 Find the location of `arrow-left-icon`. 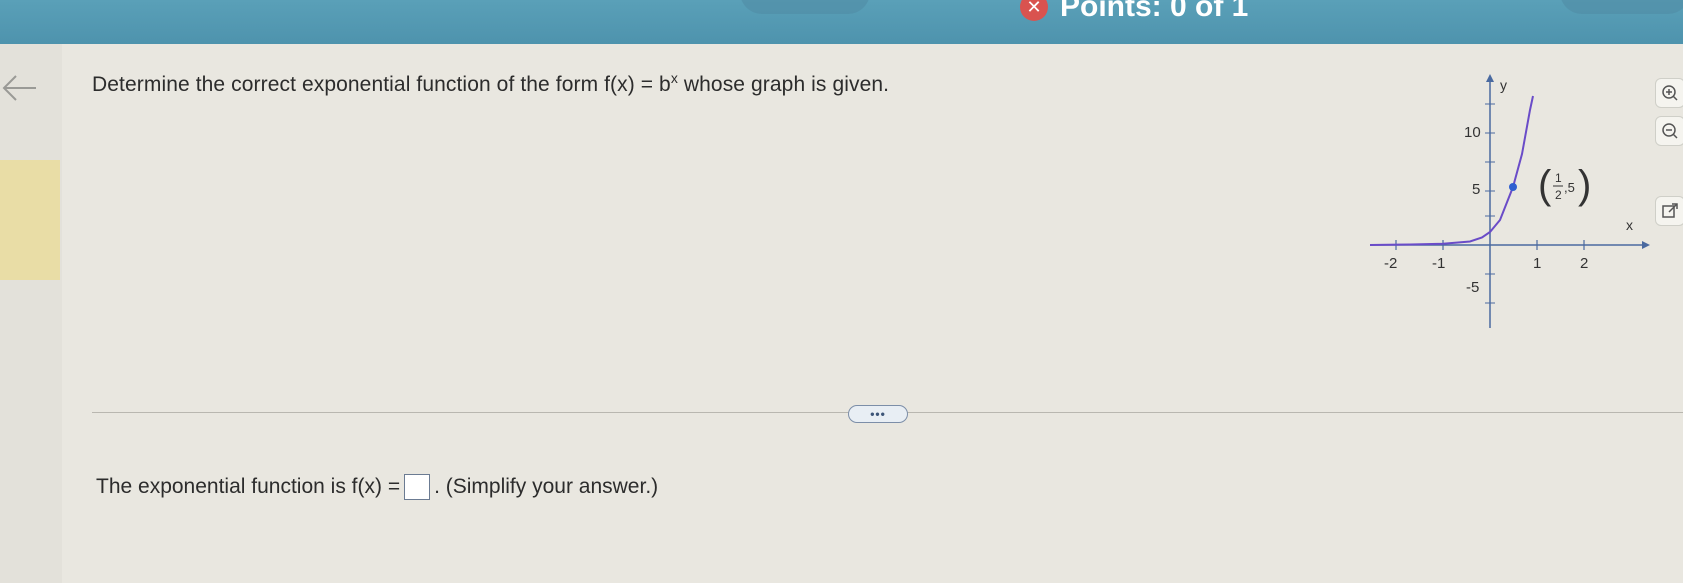

arrow-left-icon is located at coordinates (20, 88).